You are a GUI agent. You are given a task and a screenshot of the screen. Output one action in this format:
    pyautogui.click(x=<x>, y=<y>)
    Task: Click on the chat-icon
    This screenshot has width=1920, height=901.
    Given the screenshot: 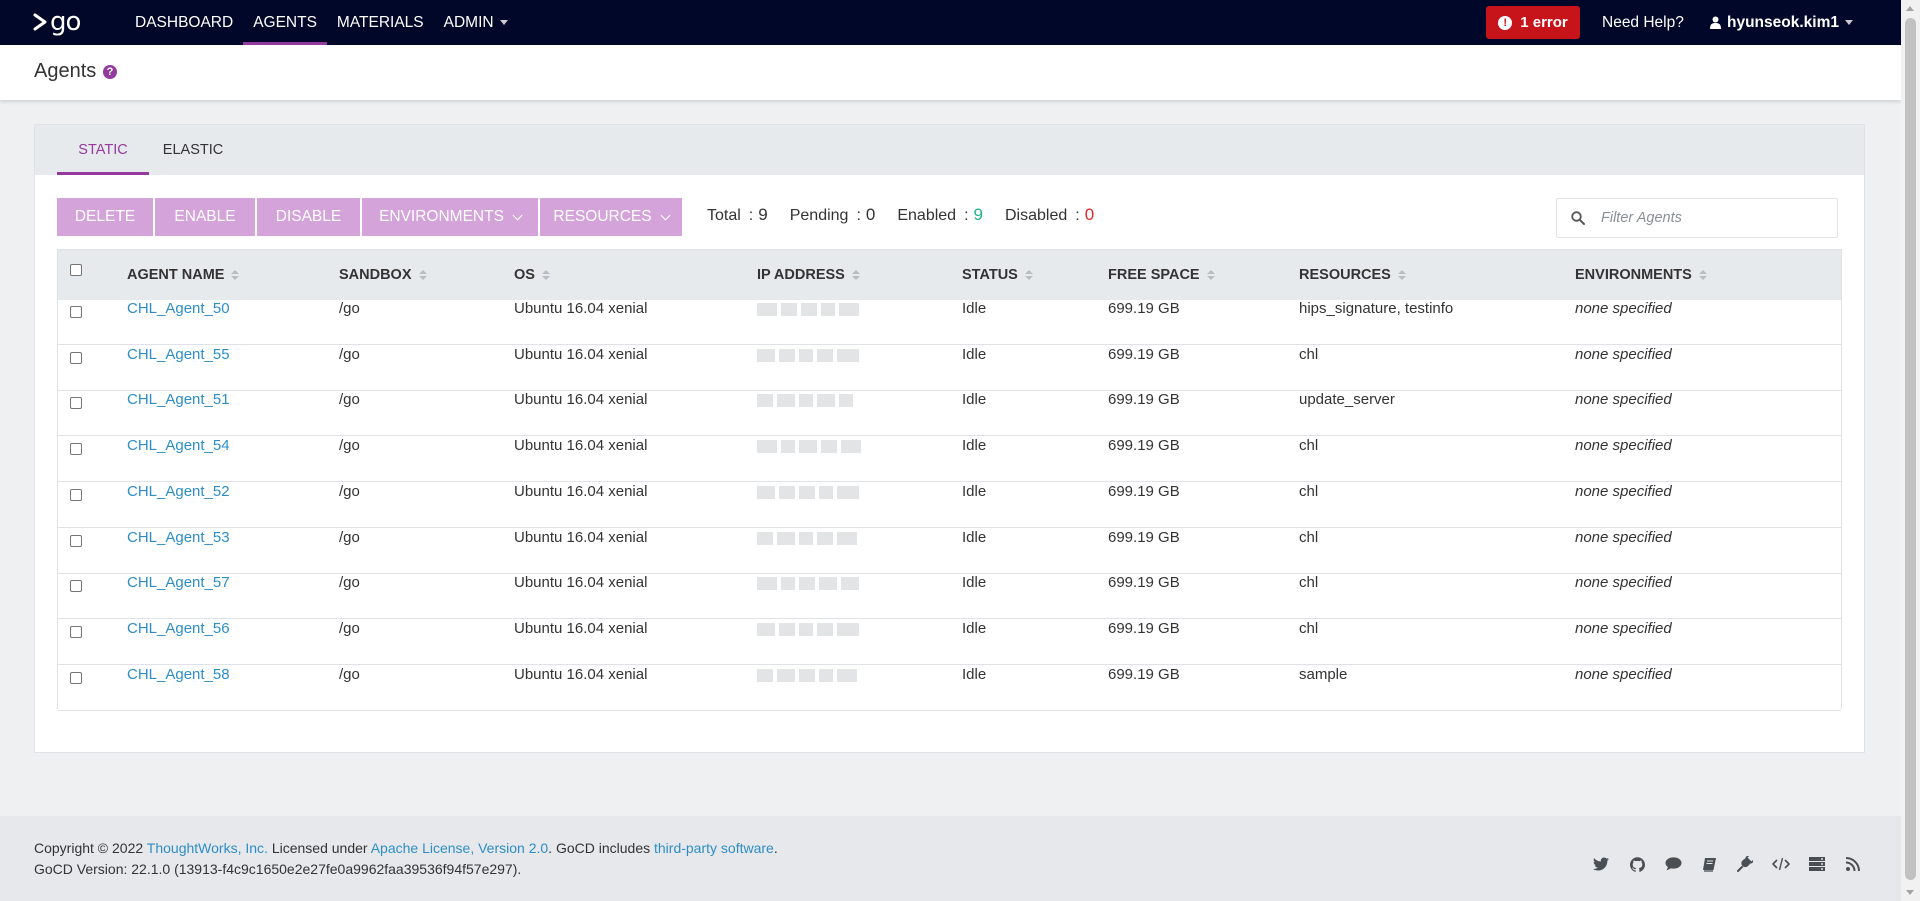 What is the action you would take?
    pyautogui.click(x=1673, y=864)
    